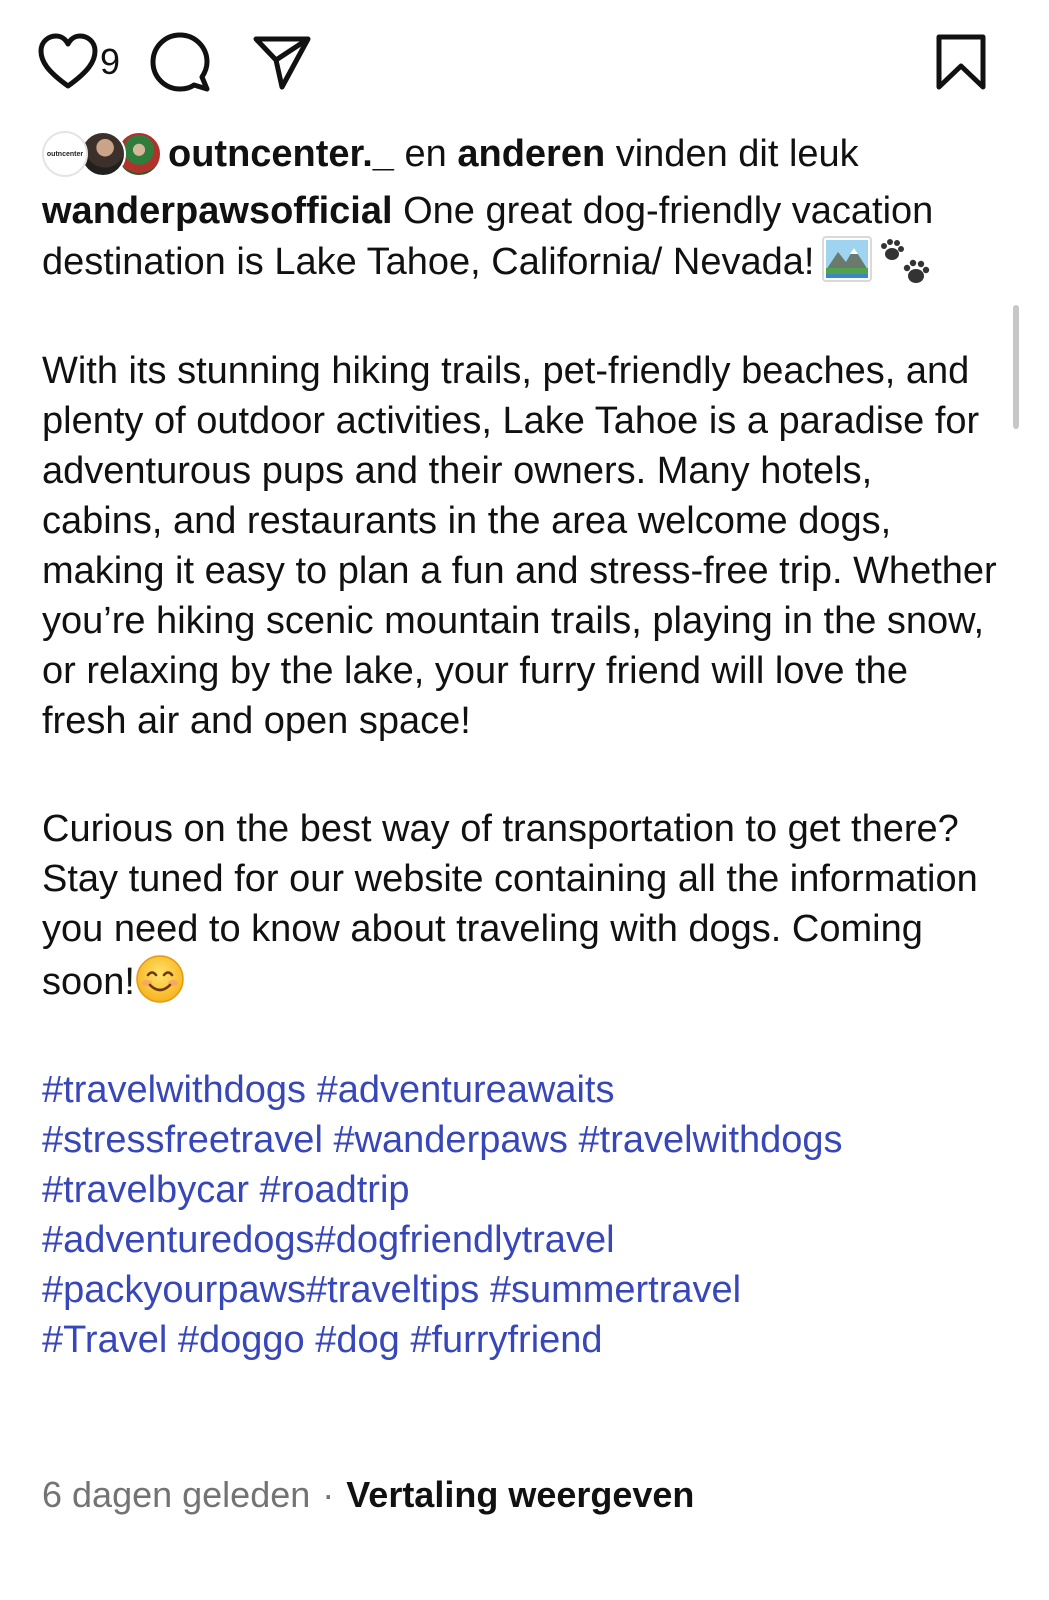 The width and height of the screenshot is (1049, 1600). I want to click on mountain-emoji, so click(847, 259).